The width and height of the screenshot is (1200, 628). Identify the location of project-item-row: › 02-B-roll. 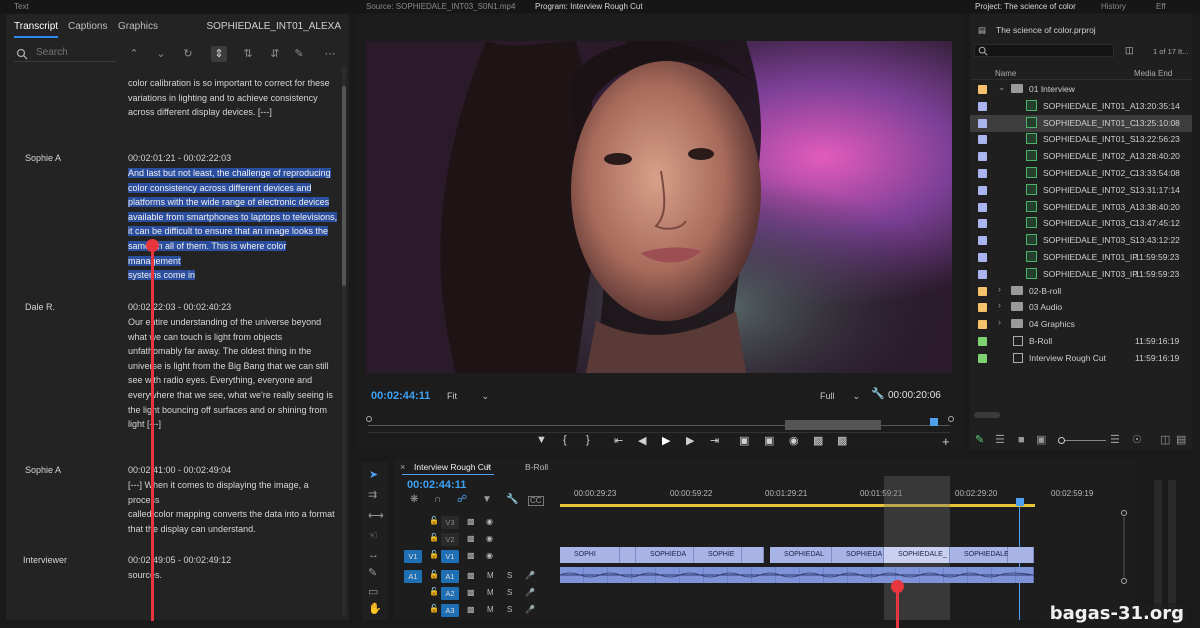
(1081, 291).